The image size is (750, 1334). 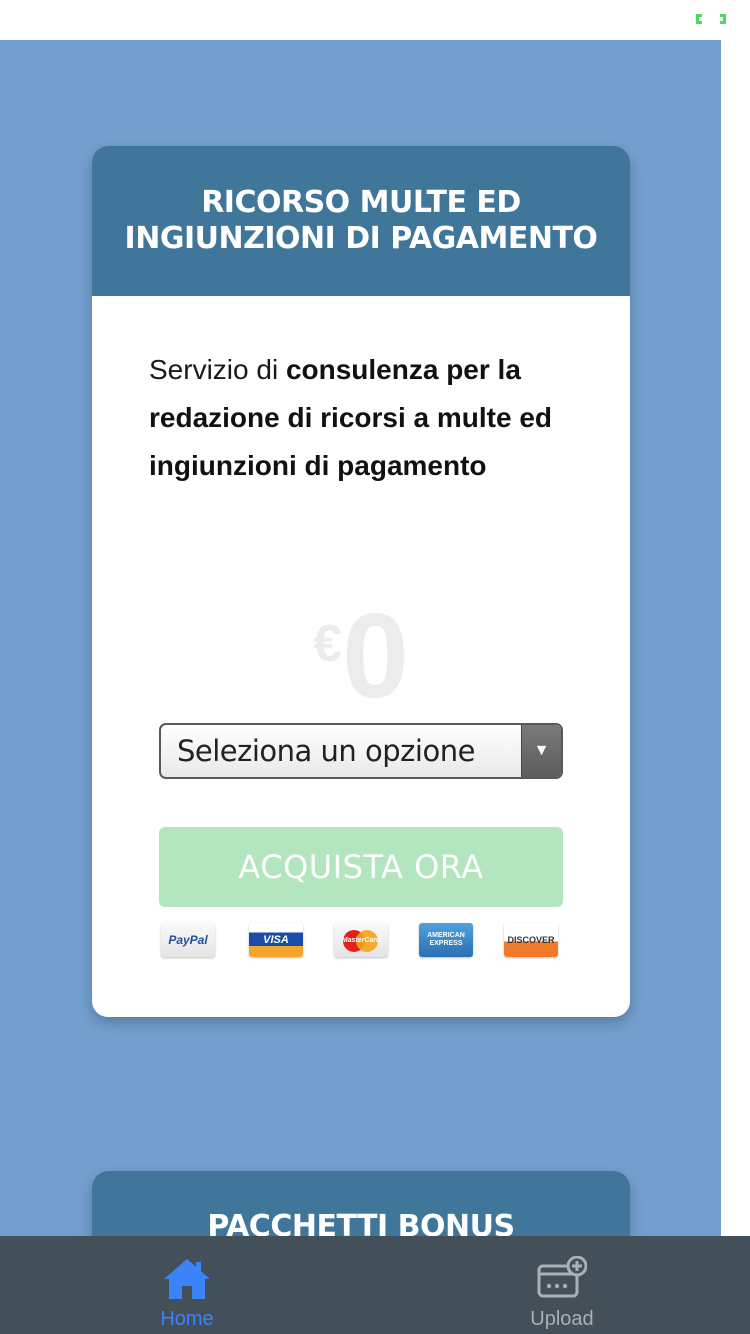 What do you see at coordinates (531, 940) in the screenshot?
I see `discover-icon: DISCOVER` at bounding box center [531, 940].